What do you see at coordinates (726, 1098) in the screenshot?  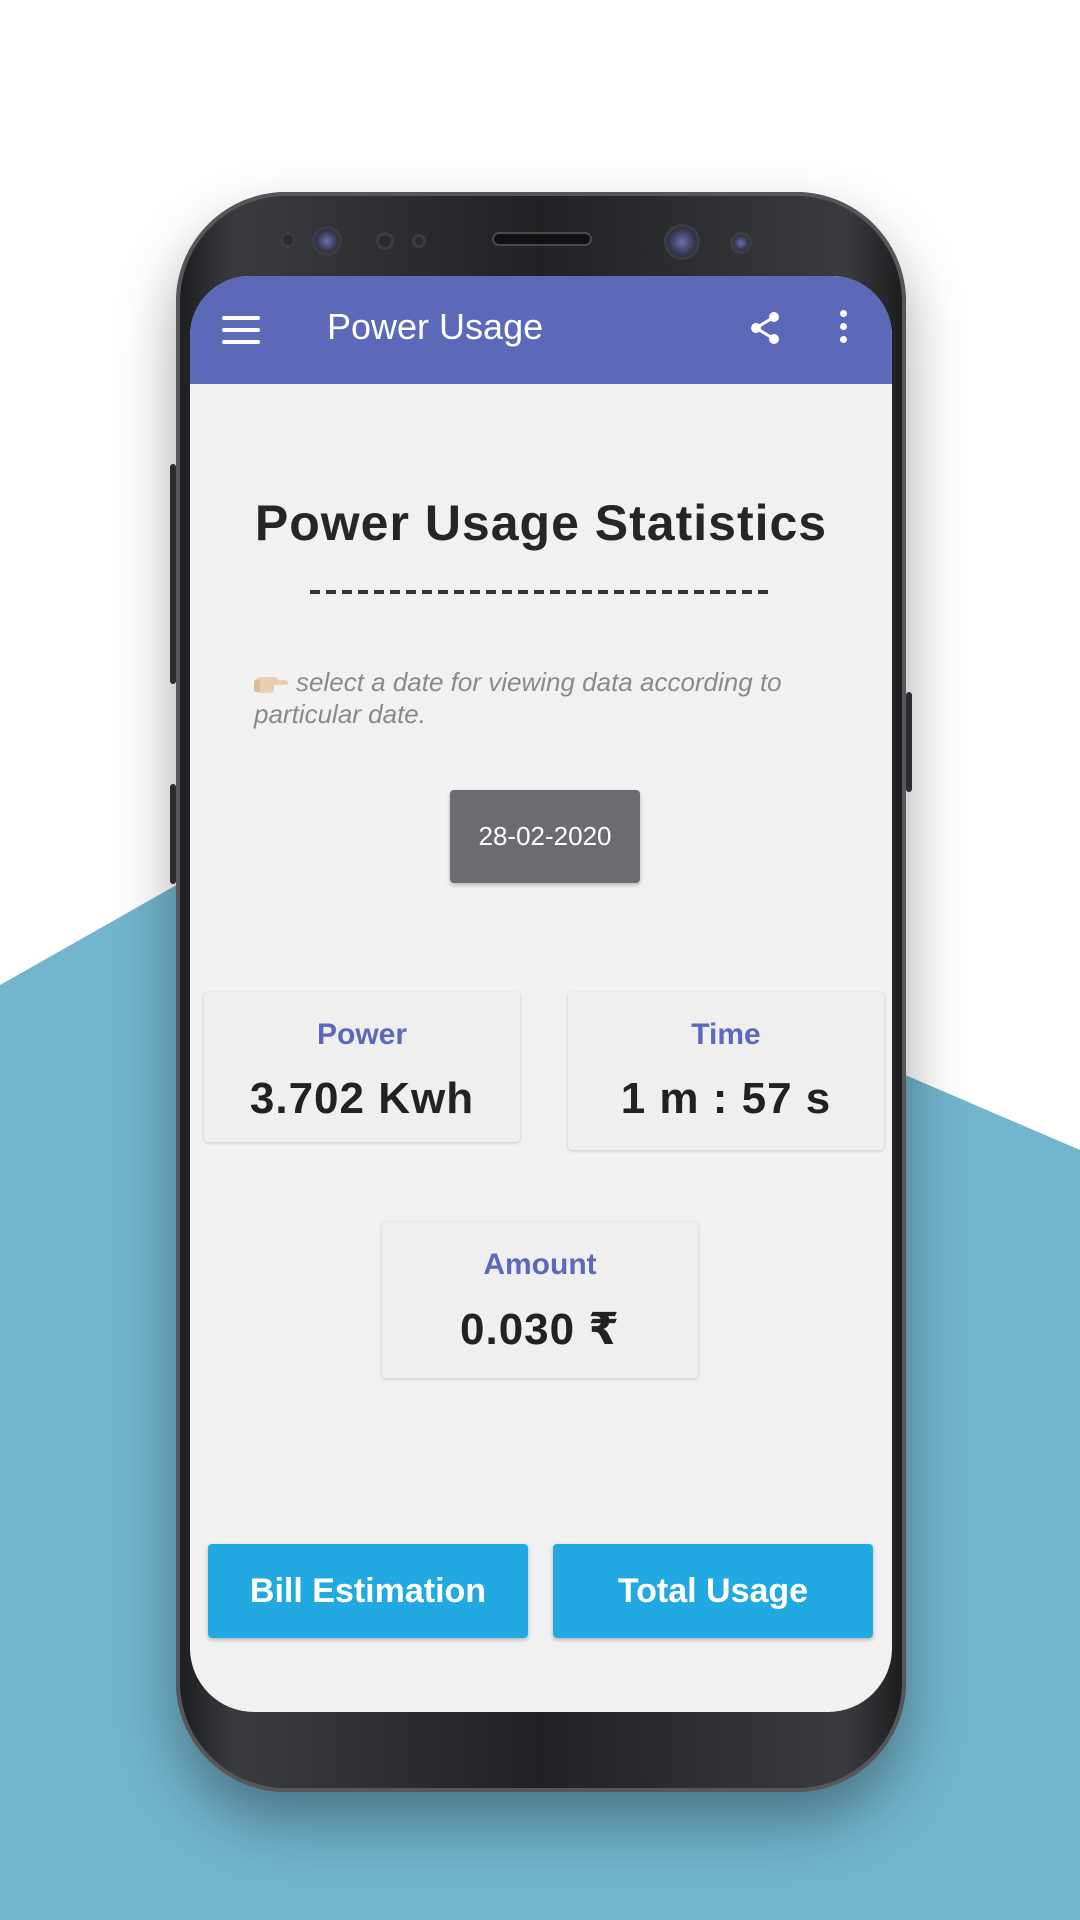 I see `time-value: 1 m : 57 s` at bounding box center [726, 1098].